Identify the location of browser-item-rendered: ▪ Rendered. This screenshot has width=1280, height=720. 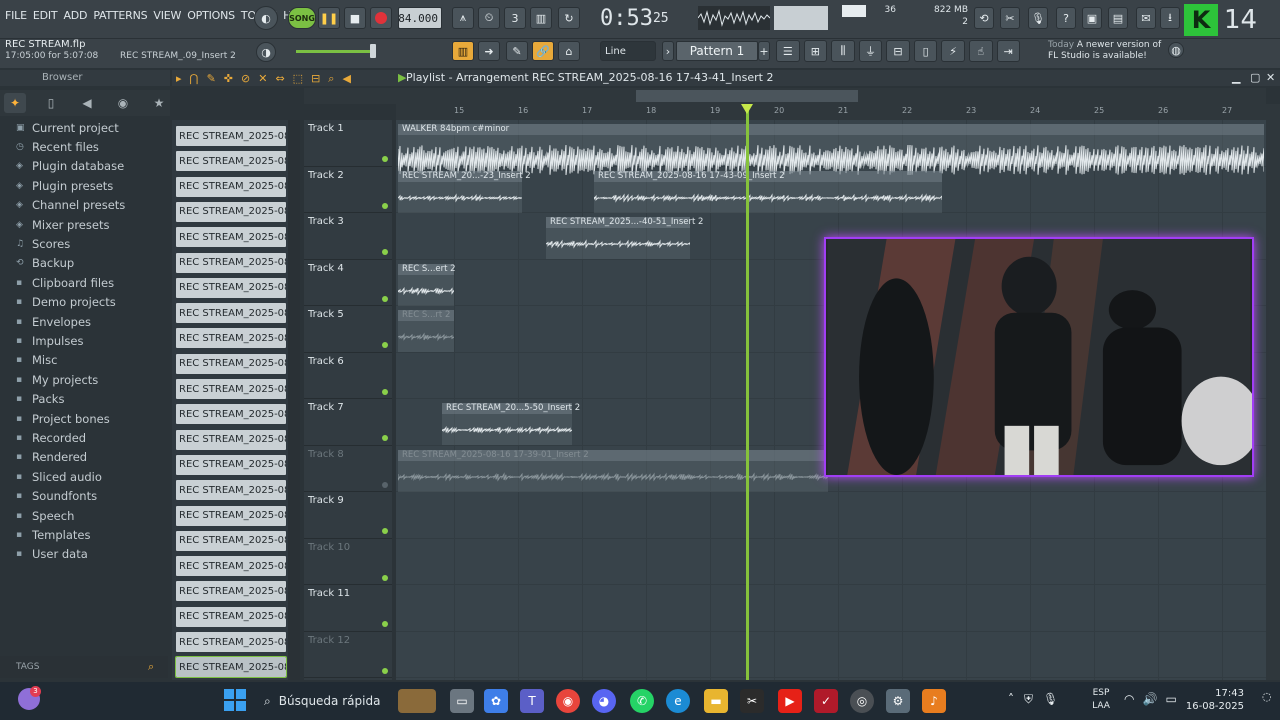
(84, 457).